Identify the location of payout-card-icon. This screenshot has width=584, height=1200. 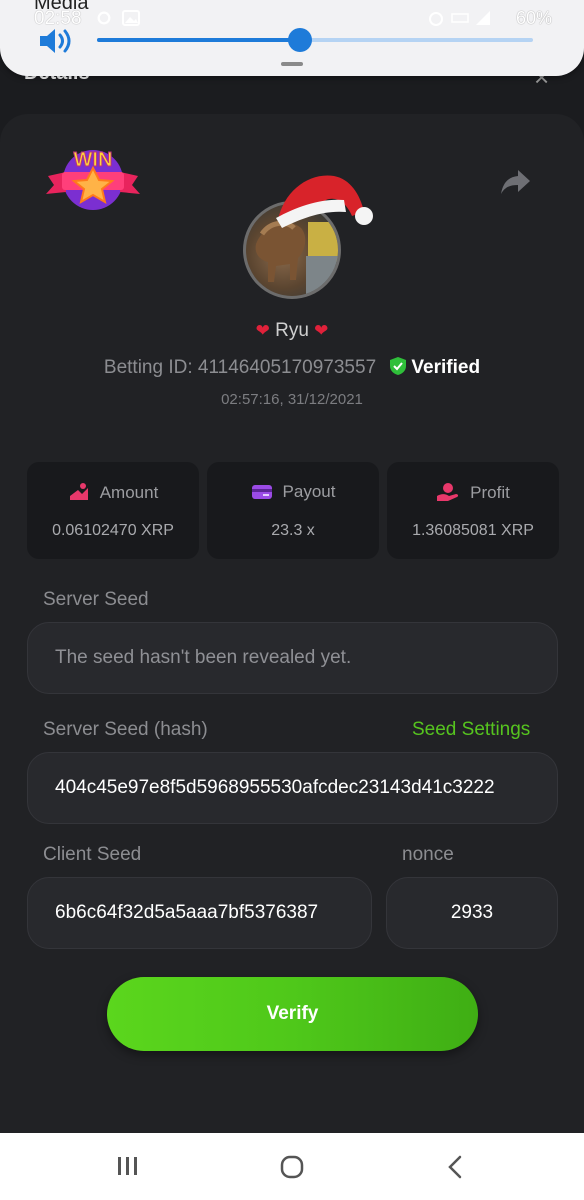
(261, 492).